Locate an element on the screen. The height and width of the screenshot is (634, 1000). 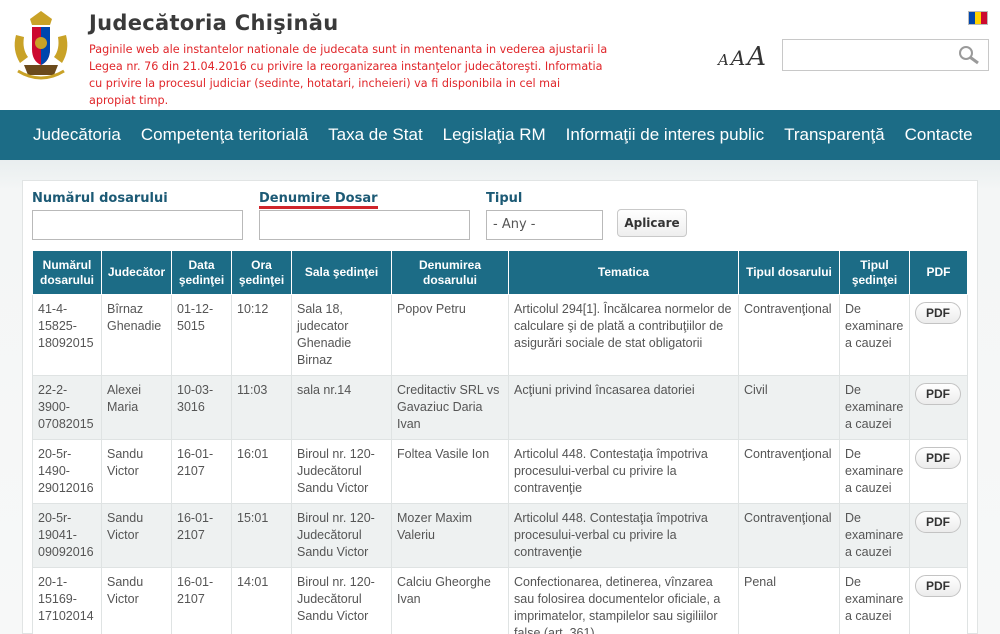
column-header-case-number: Numărul dosarului is located at coordinates (67, 272).